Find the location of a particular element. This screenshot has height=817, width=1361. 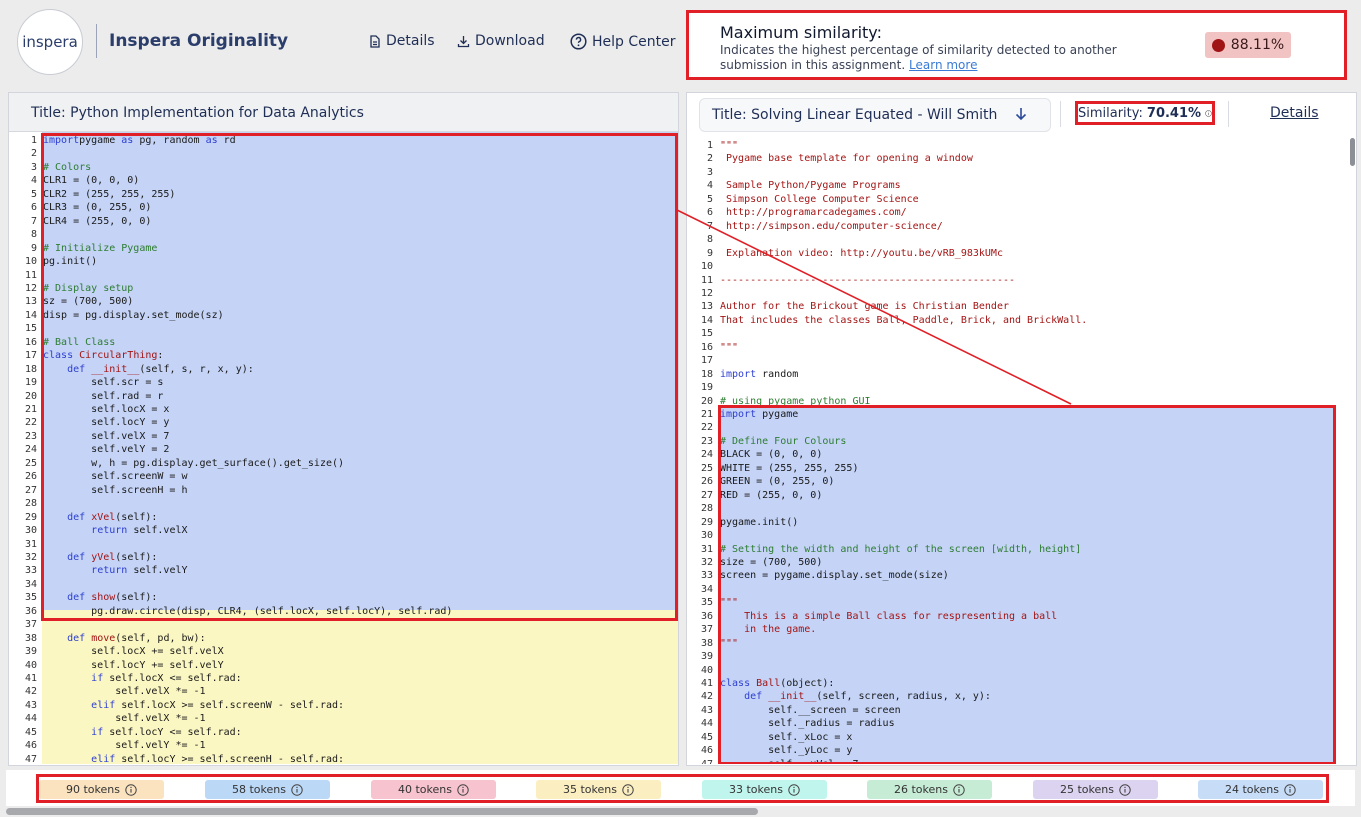

token-chip: 33 tokens is located at coordinates (764, 789).